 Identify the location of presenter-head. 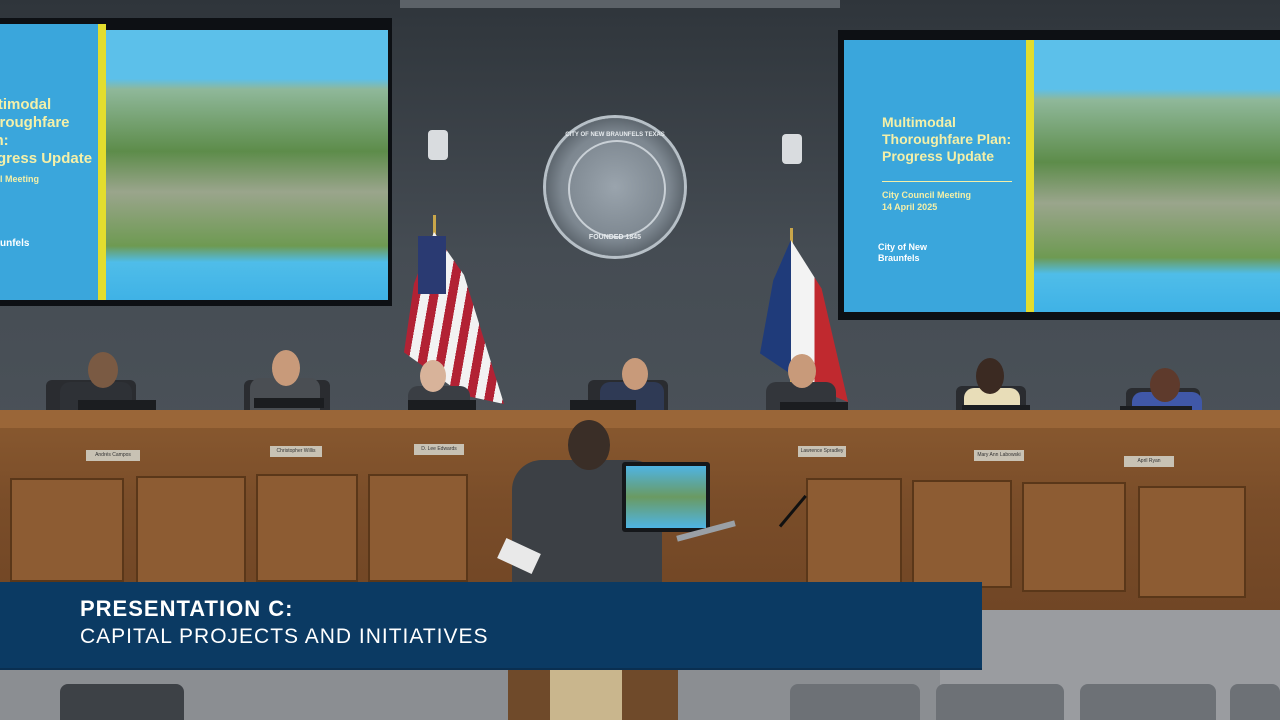
(589, 445).